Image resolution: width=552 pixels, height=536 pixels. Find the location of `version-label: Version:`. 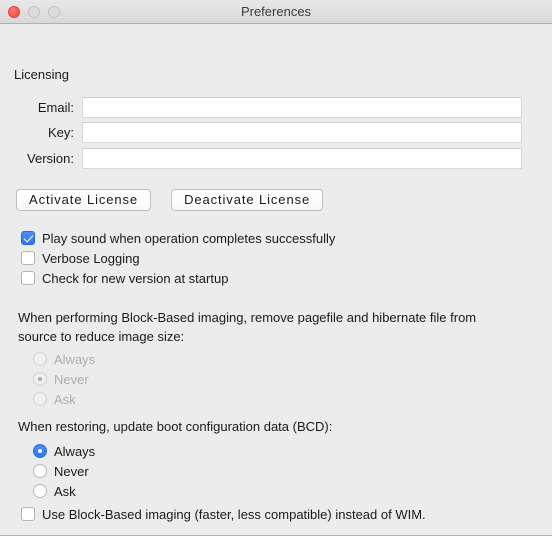

version-label: Version: is located at coordinates (50, 158).